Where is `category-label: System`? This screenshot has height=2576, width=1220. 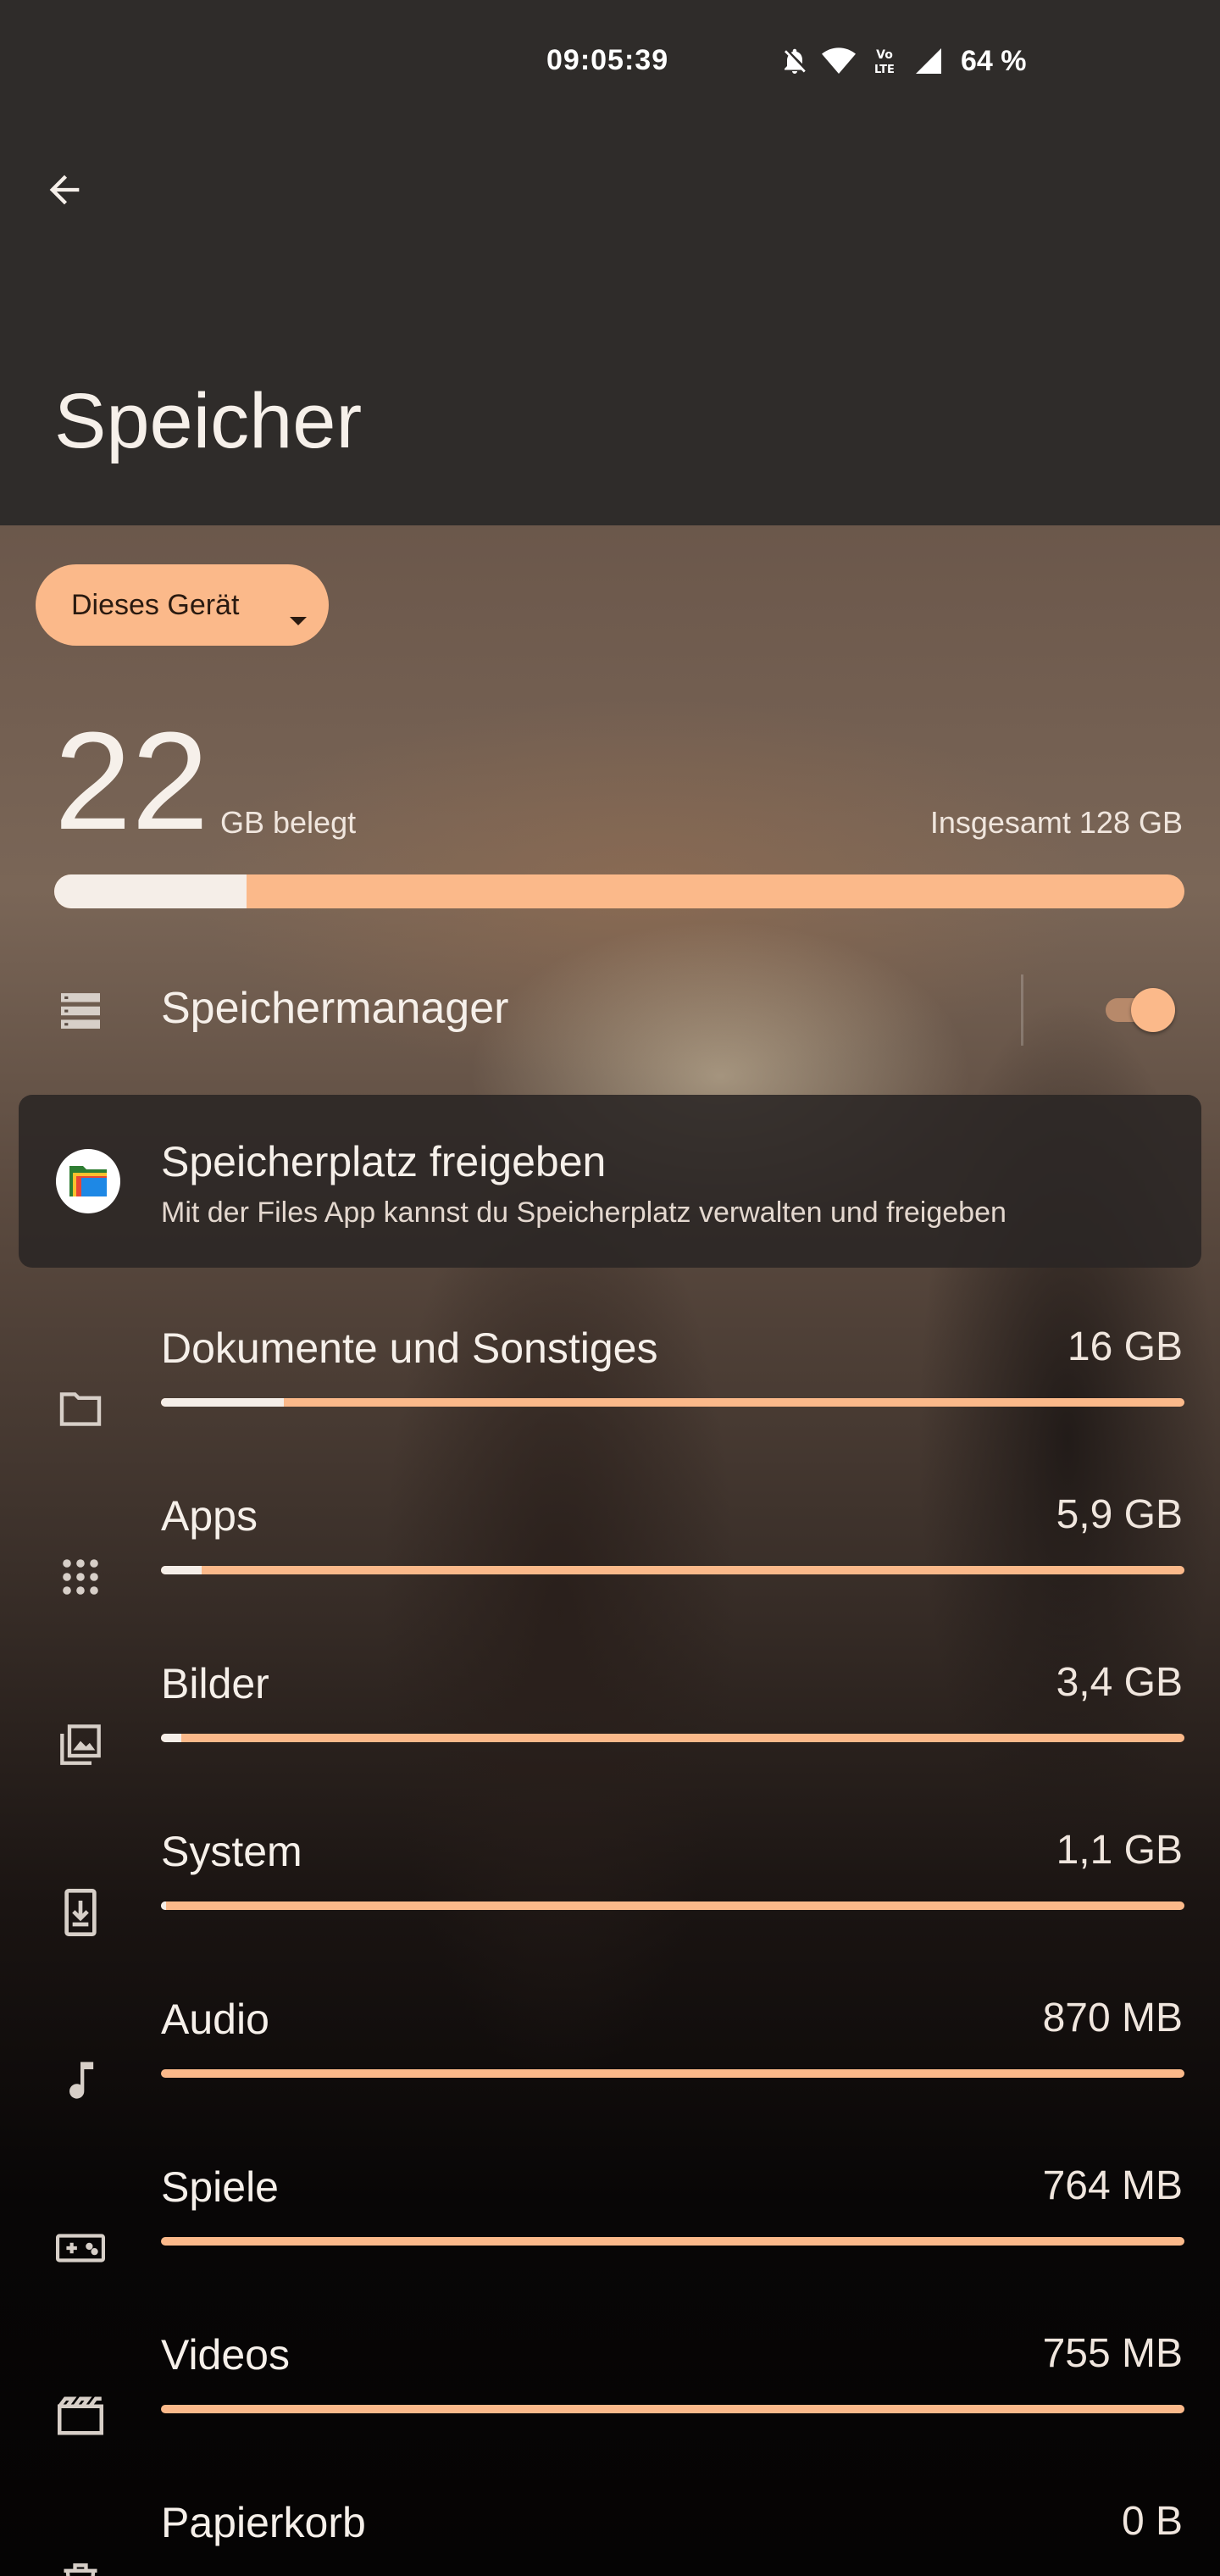 category-label: System is located at coordinates (231, 1851).